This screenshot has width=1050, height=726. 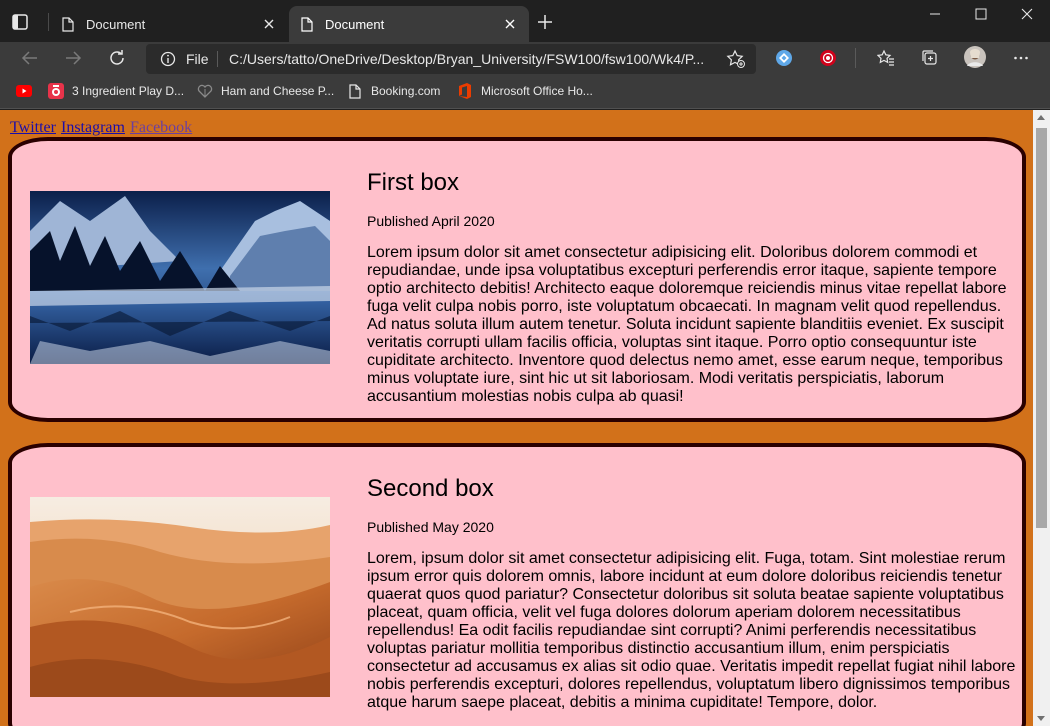 What do you see at coordinates (205, 91) in the screenshot?
I see `heart-icon` at bounding box center [205, 91].